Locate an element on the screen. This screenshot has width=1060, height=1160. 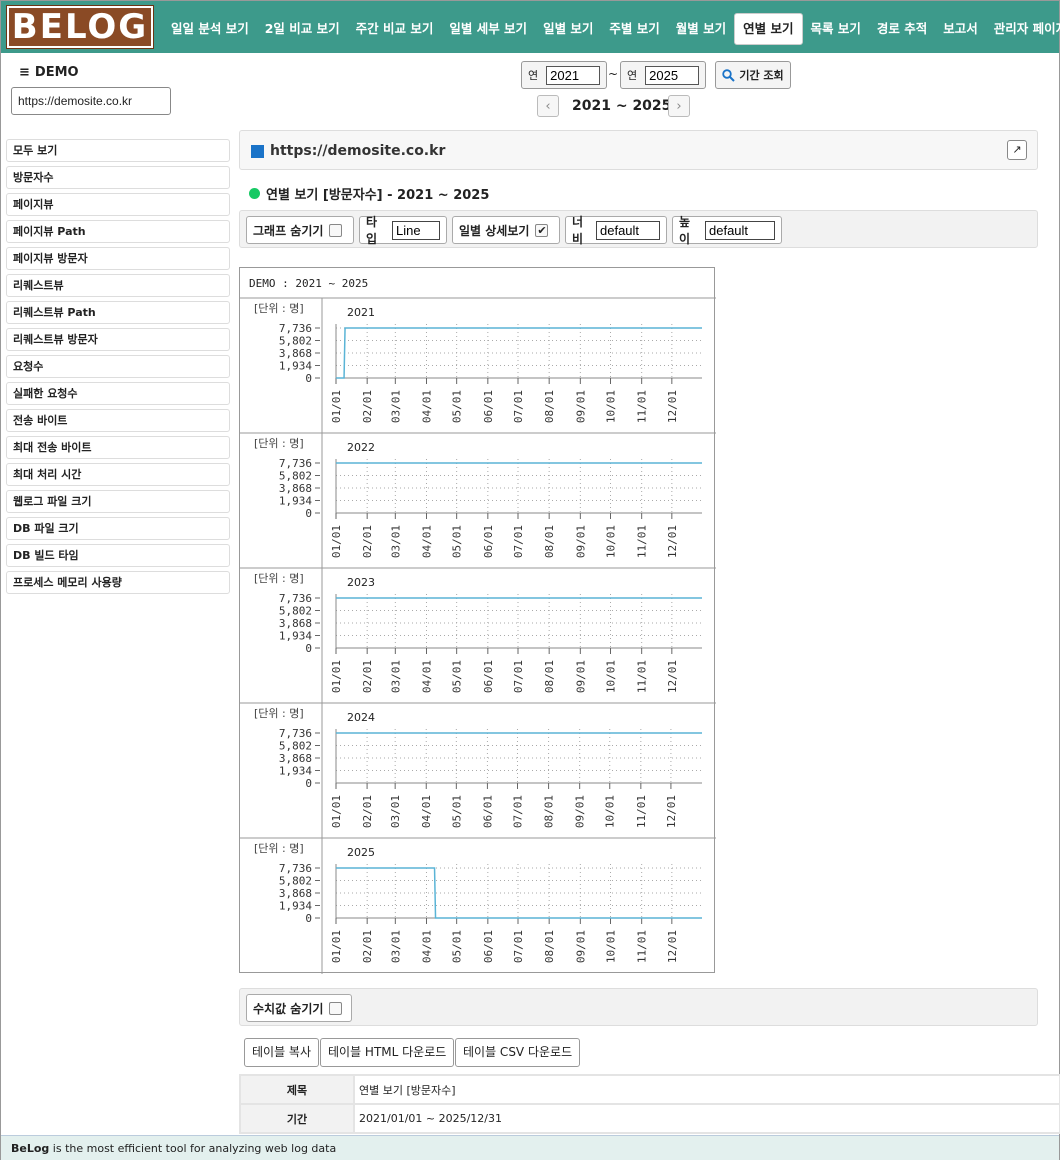
panel-year-label: 2025 is located at coordinates (361, 852).